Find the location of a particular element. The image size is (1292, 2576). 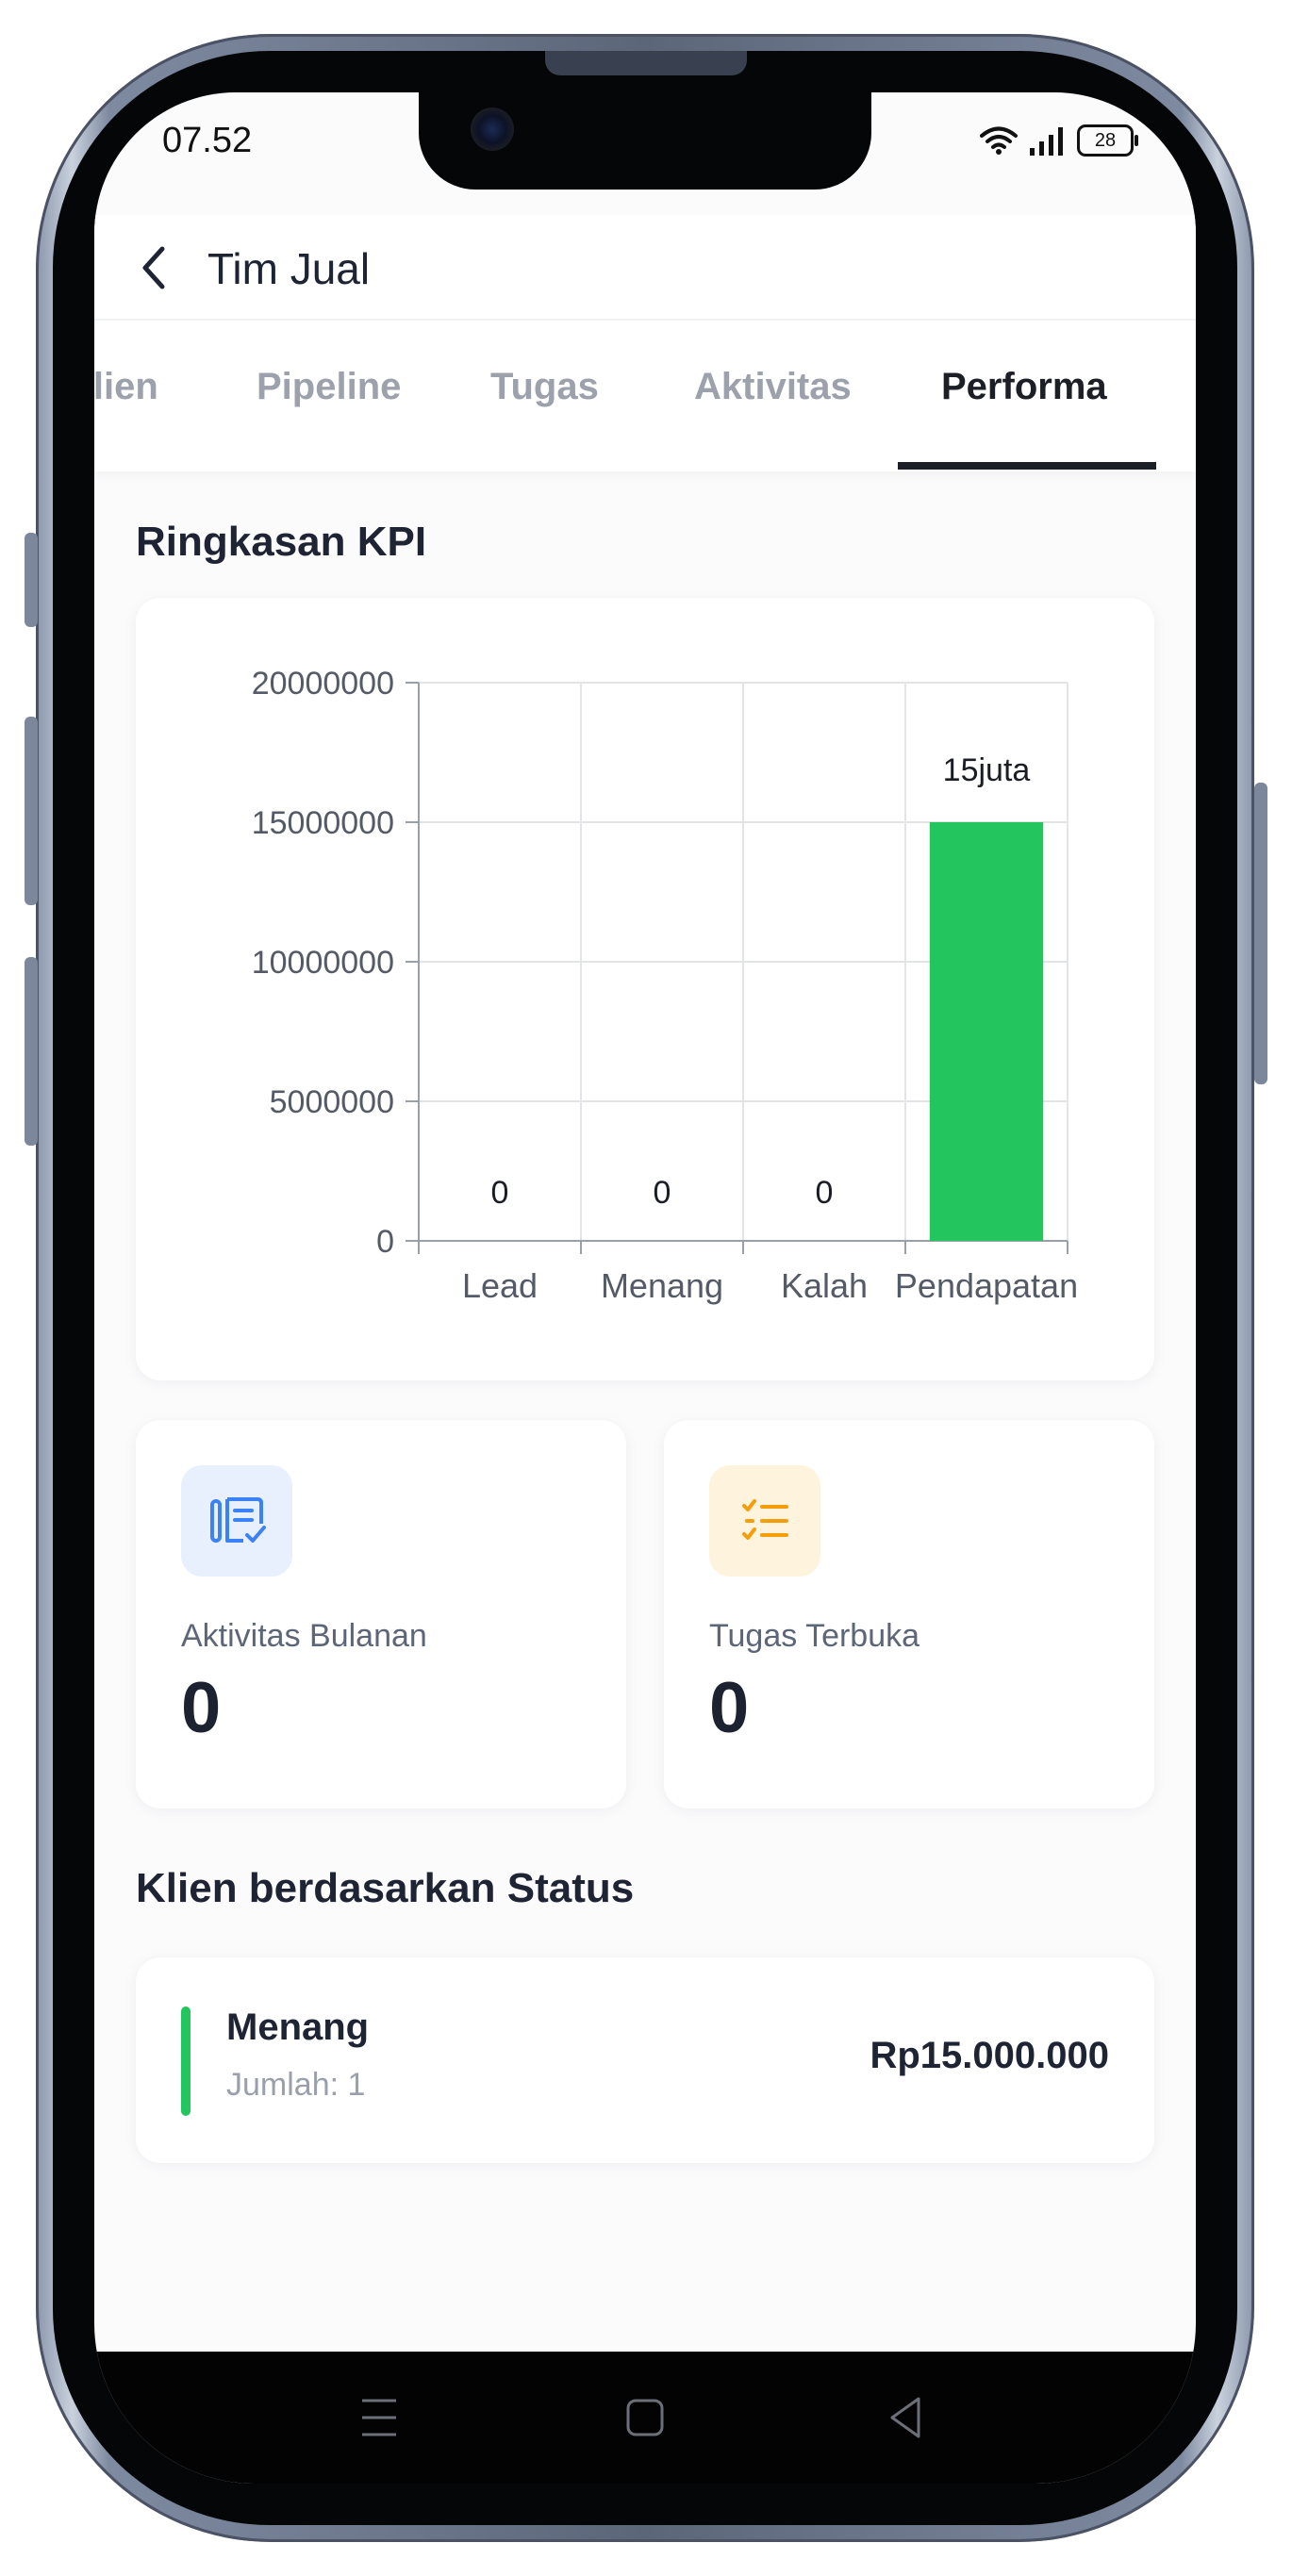

y-tick-label: 20000000 is located at coordinates (323, 684).